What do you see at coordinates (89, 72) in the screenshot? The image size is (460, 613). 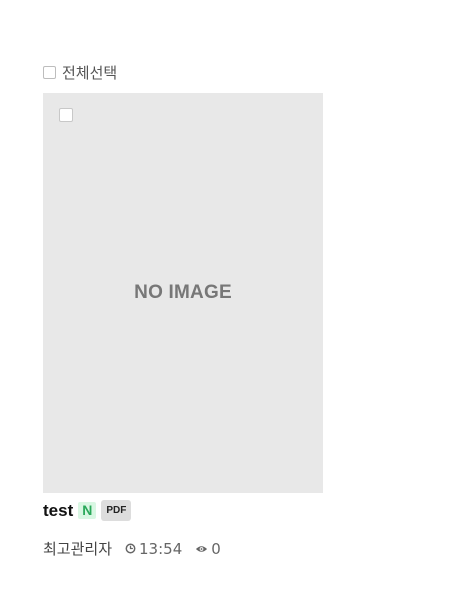 I see `select-all-label: 전체선택` at bounding box center [89, 72].